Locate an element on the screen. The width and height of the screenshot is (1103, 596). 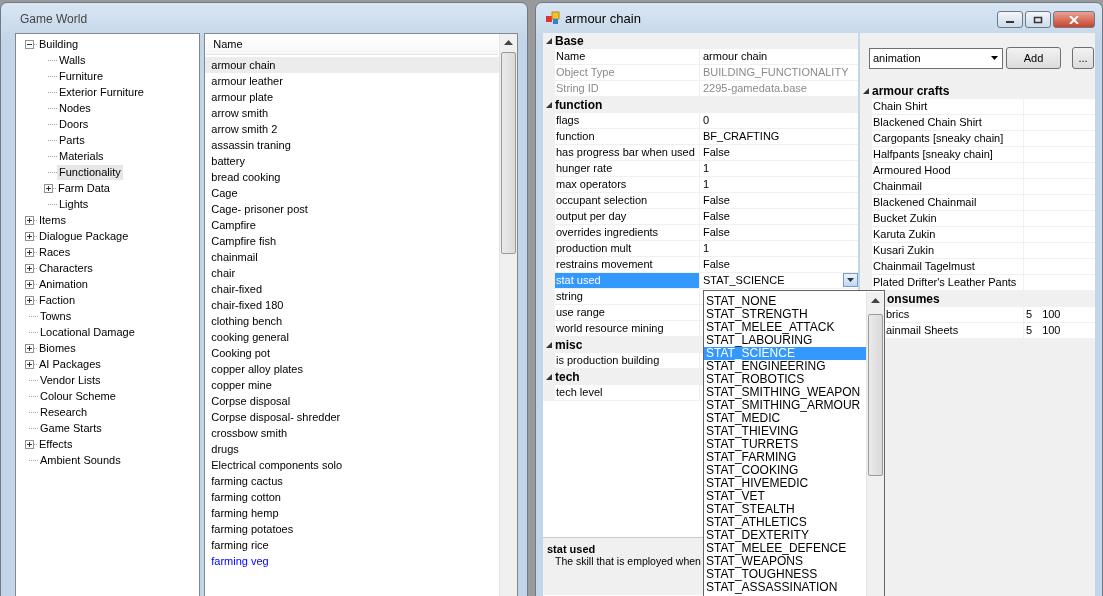
reference-name: Armoured Hood is located at coordinates (948, 171).